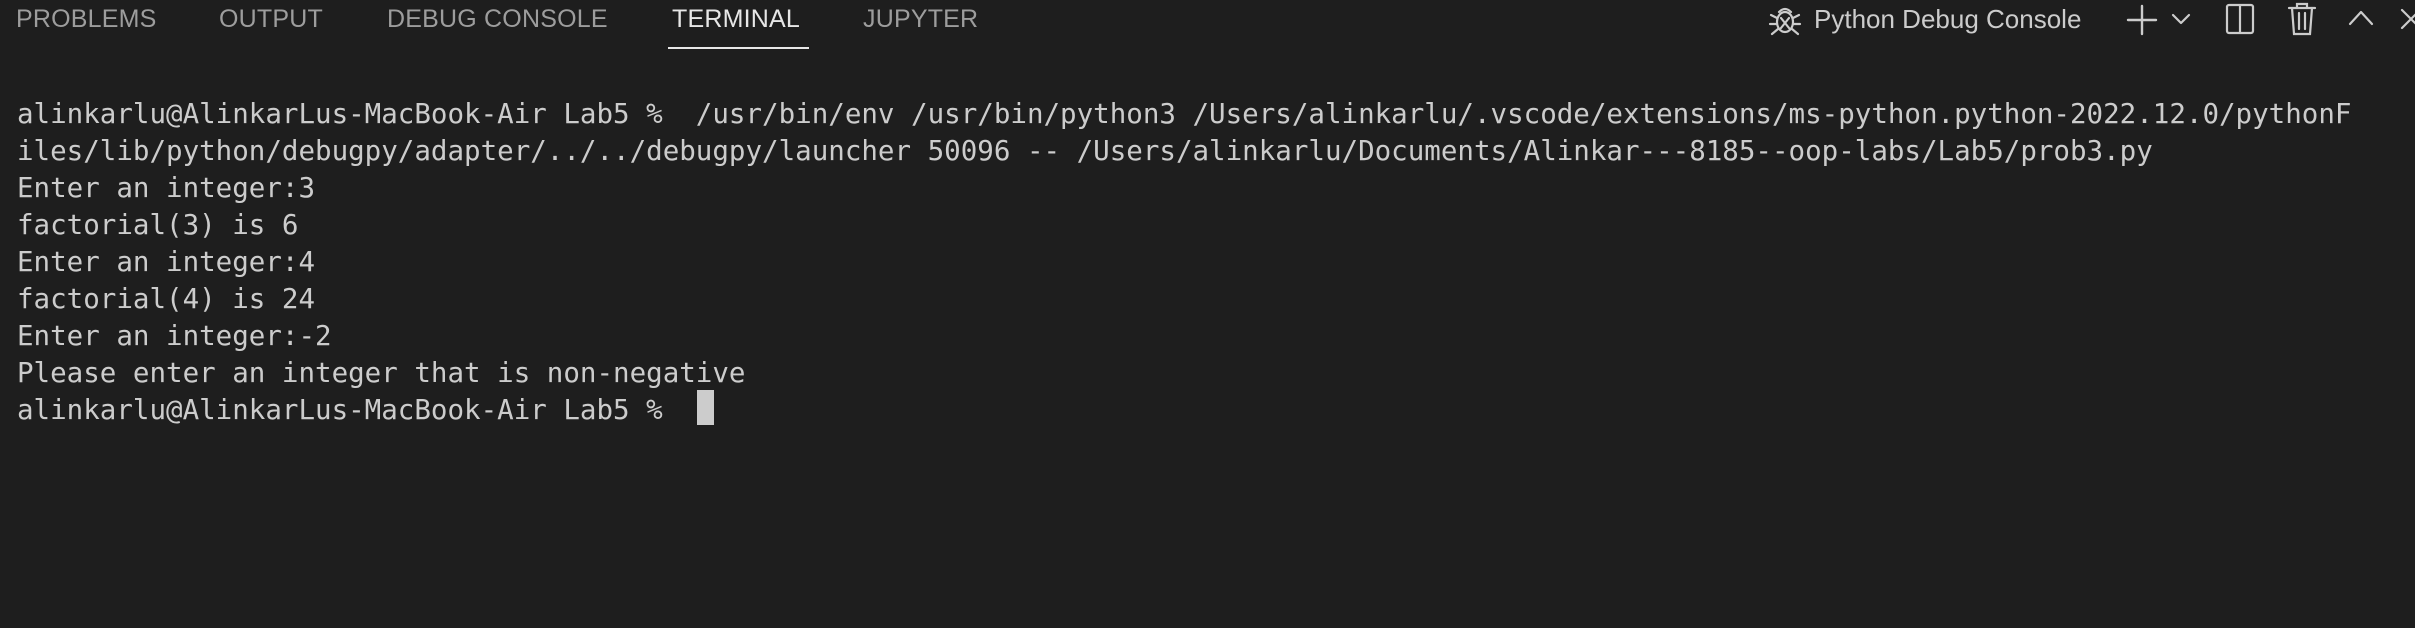  I want to click on split-terminal-icon, so click(2240, 19).